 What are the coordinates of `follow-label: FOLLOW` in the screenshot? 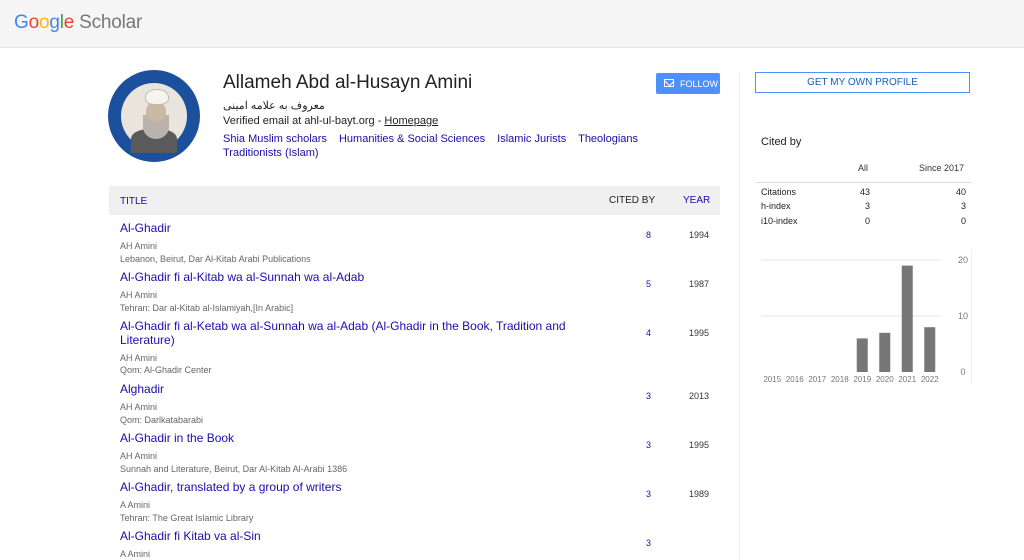 It's located at (699, 84).